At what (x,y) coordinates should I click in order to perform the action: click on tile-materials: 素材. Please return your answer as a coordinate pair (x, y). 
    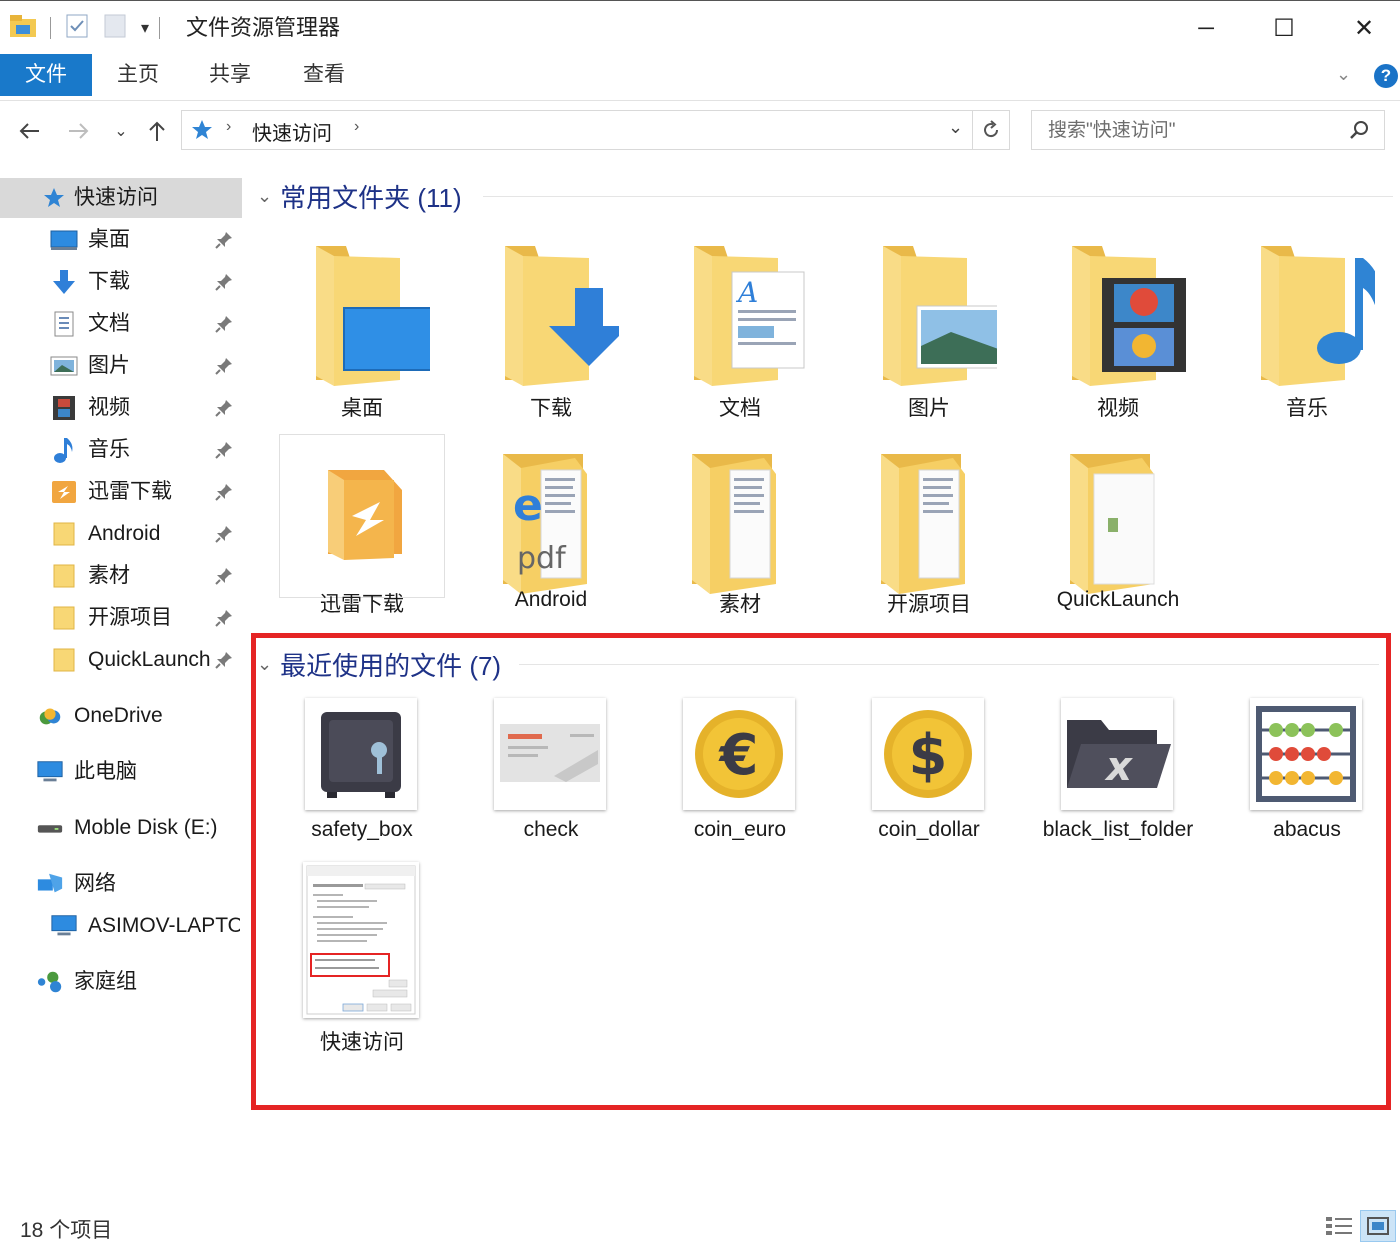
    Looking at the image, I should click on (740, 544).